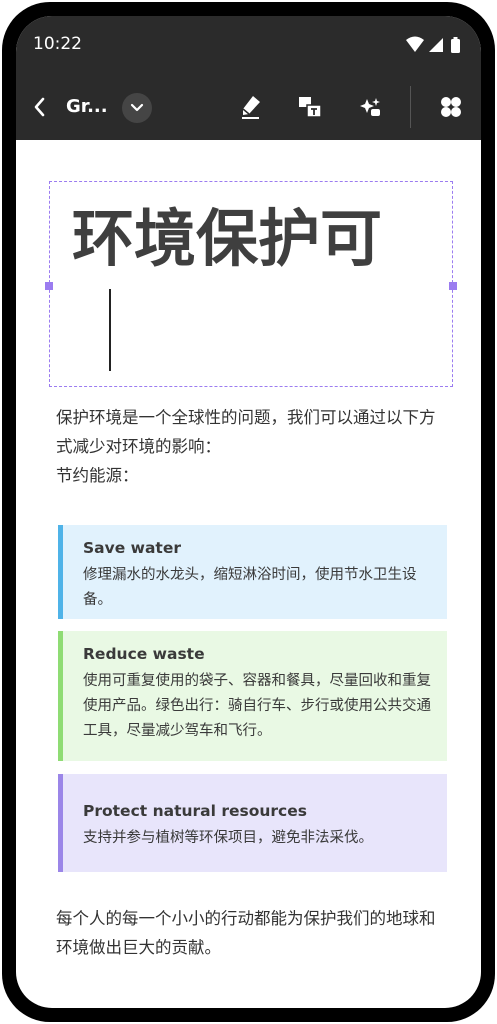 This screenshot has height=1024, width=497. Describe the element at coordinates (110, 330) in the screenshot. I see `text-cursor` at that location.